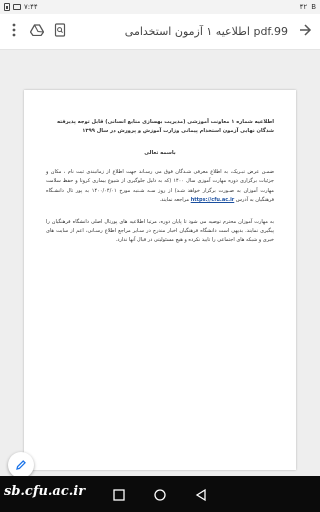 This screenshot has height=512, width=320. Describe the element at coordinates (174, 200) in the screenshot. I see `paragraph-1-end: مراجعه نمایند.` at that location.